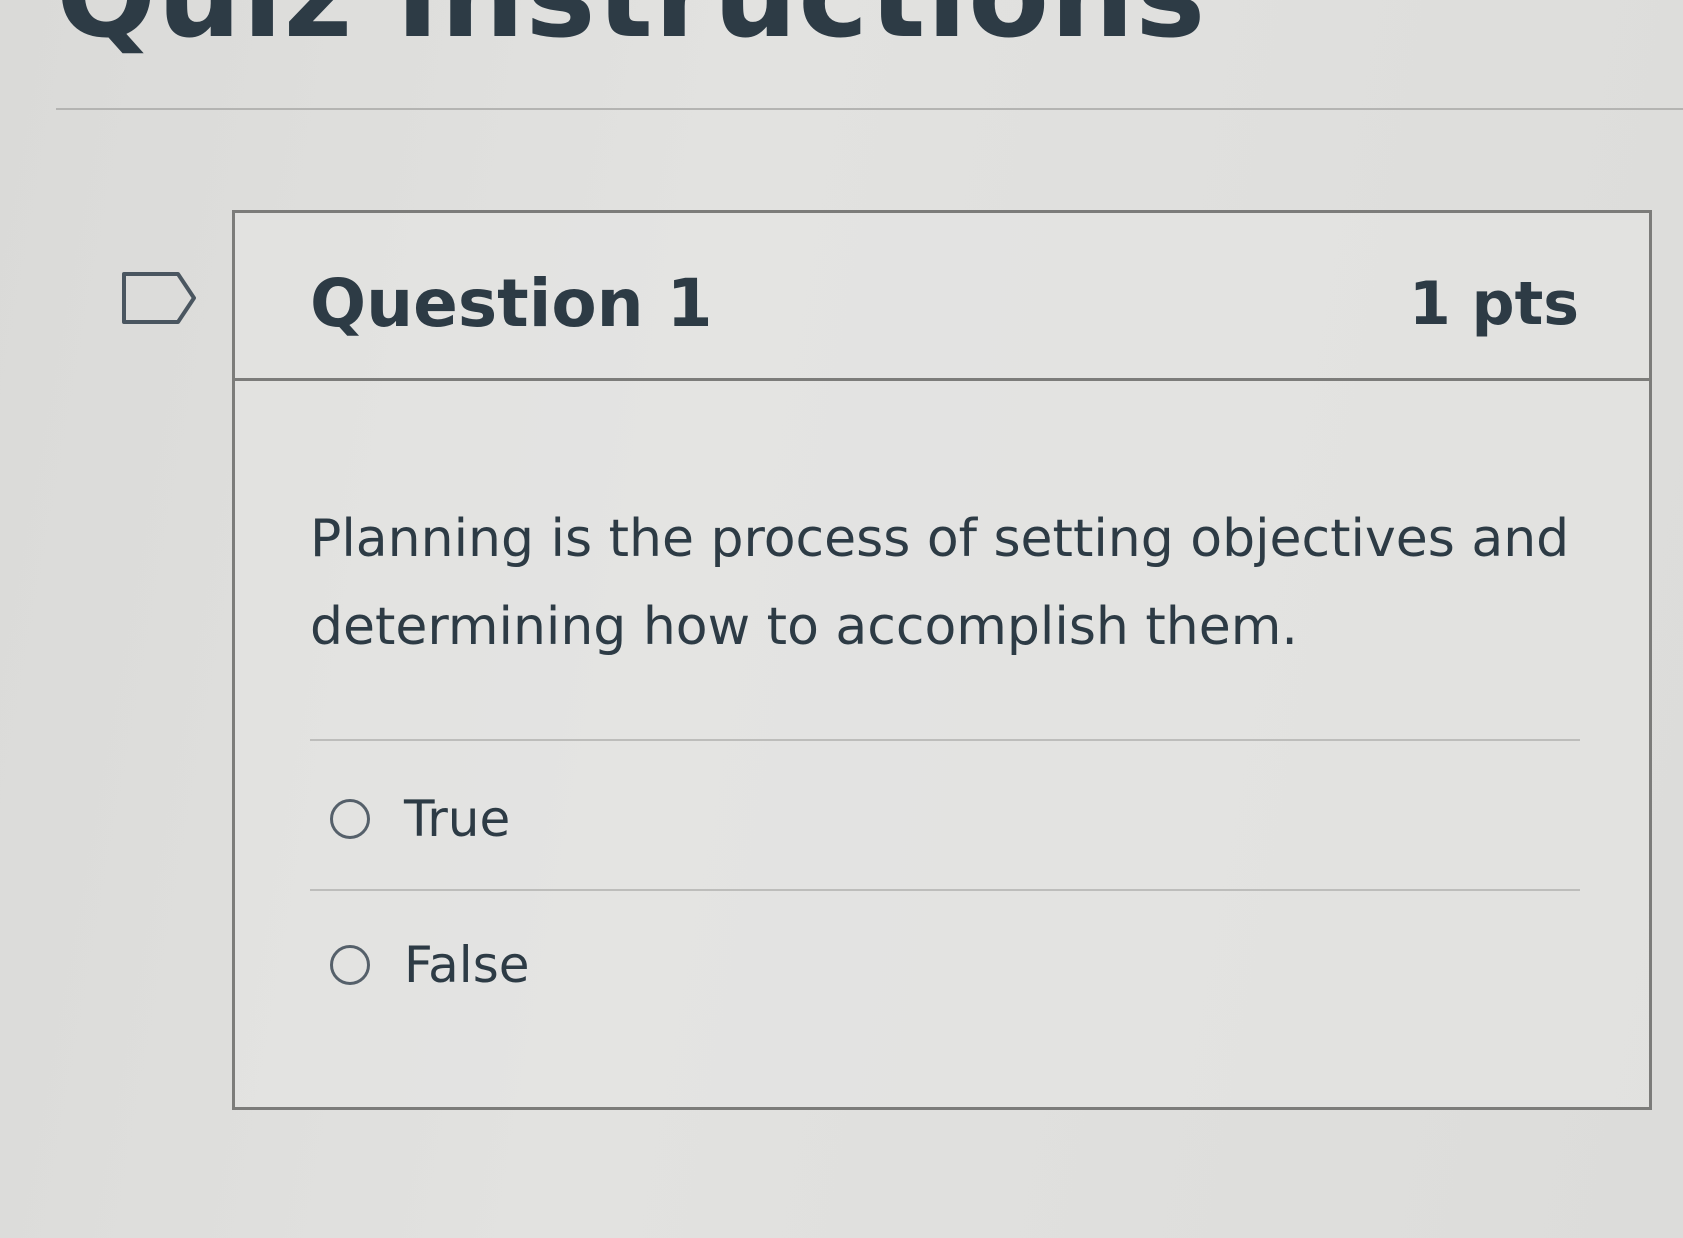  What do you see at coordinates (457, 819) in the screenshot?
I see `answer-label: True` at bounding box center [457, 819].